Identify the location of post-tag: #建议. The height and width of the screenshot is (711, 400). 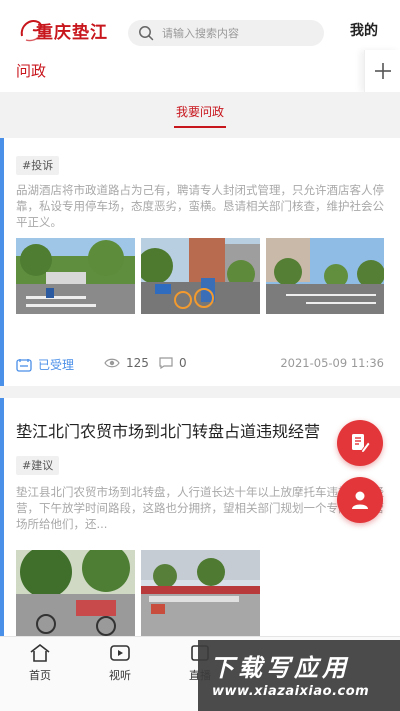
(38, 465).